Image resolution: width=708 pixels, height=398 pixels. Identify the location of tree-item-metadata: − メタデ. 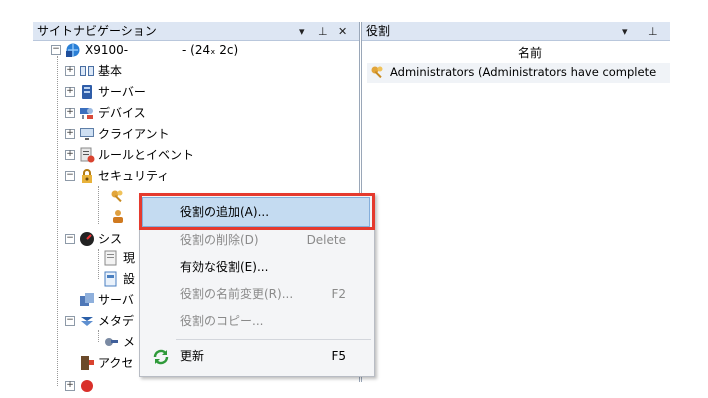
(93, 321).